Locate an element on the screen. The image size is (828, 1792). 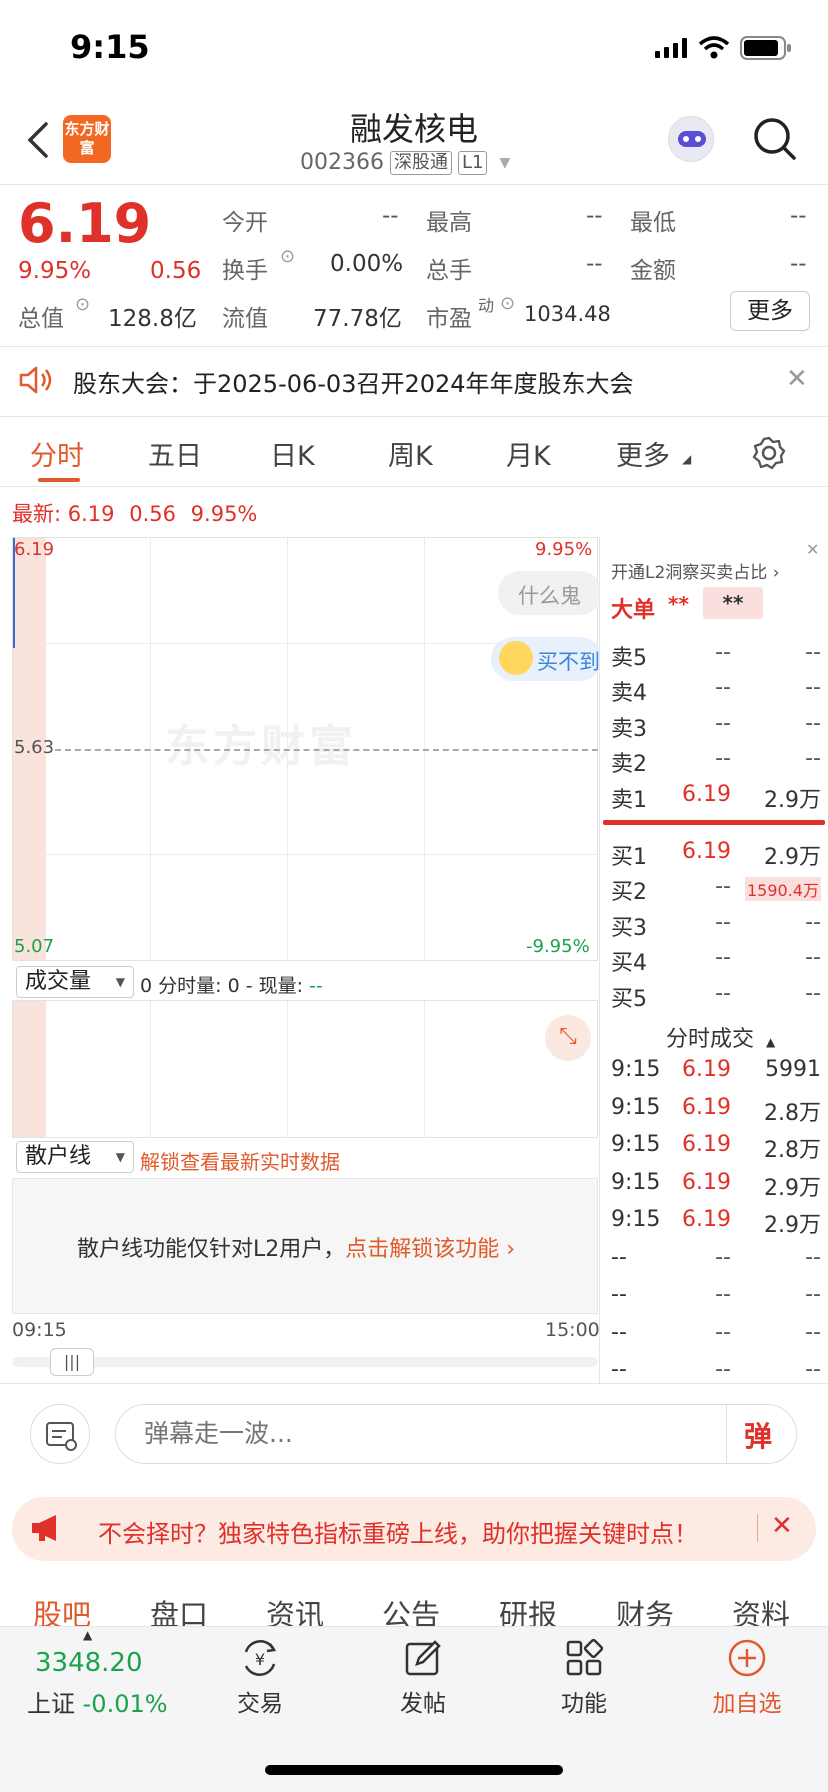
stock-code: 002366 is located at coordinates (342, 162).